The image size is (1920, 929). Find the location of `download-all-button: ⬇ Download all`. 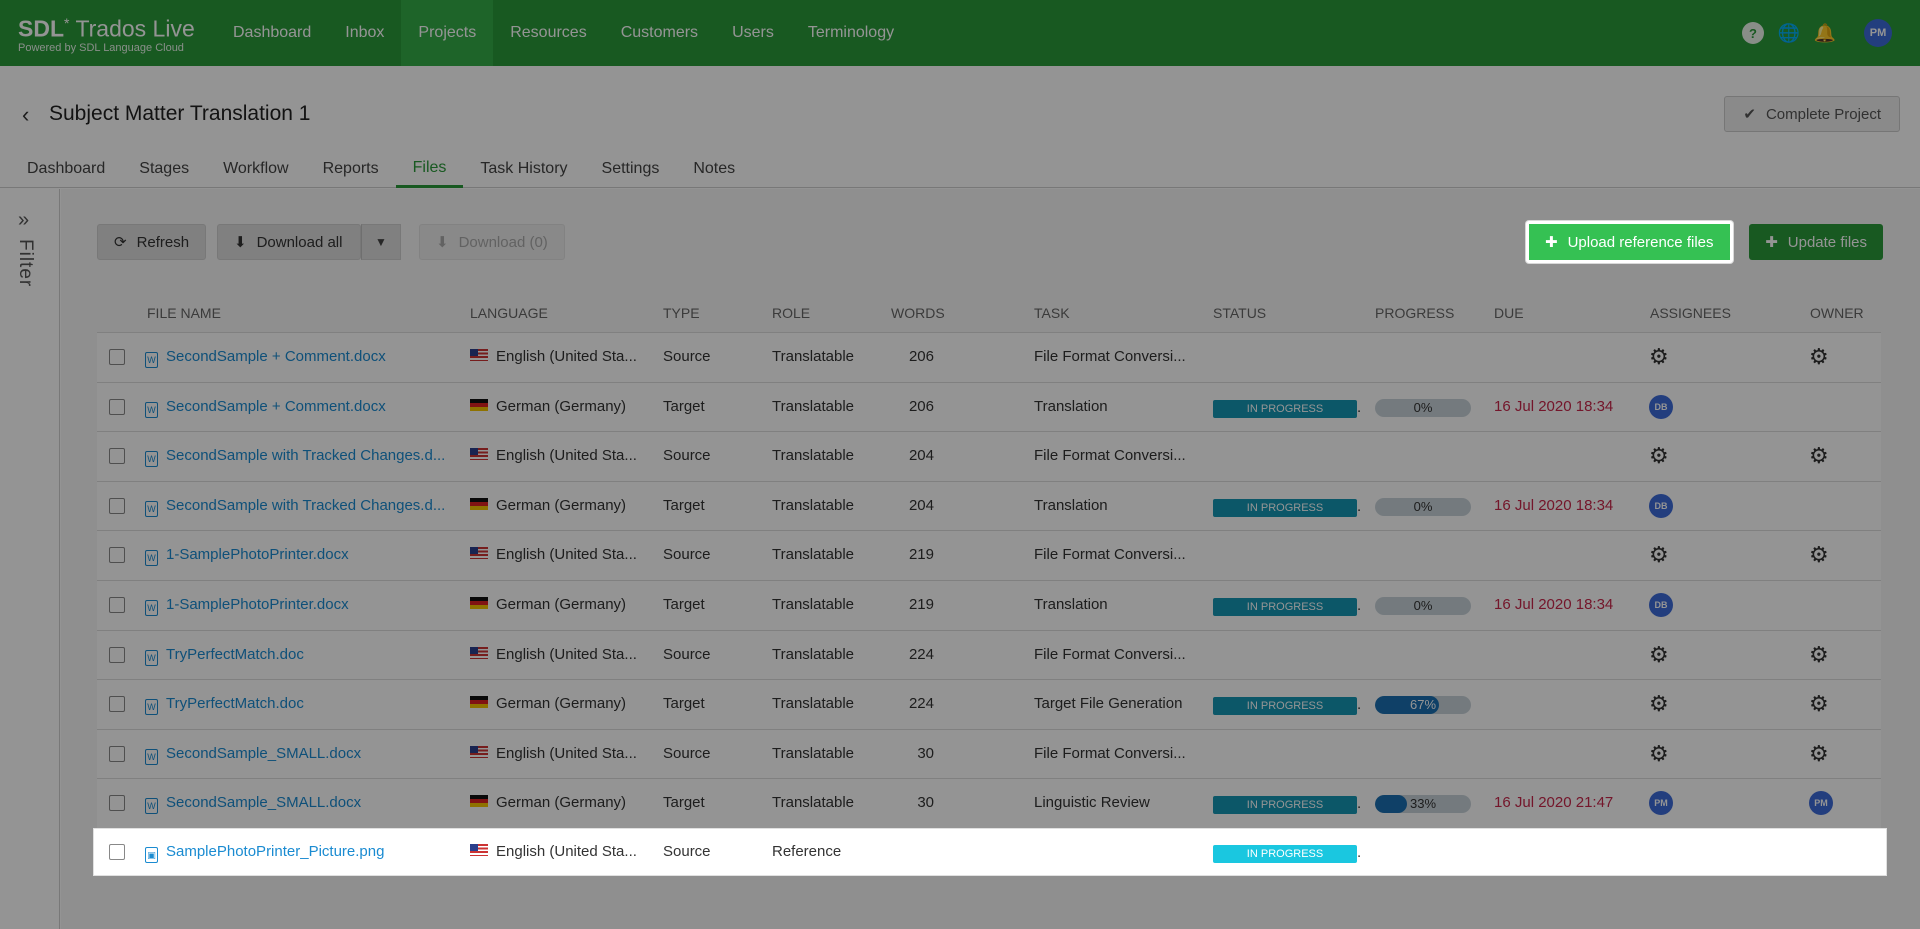

download-all-button: ⬇ Download all is located at coordinates (289, 242).